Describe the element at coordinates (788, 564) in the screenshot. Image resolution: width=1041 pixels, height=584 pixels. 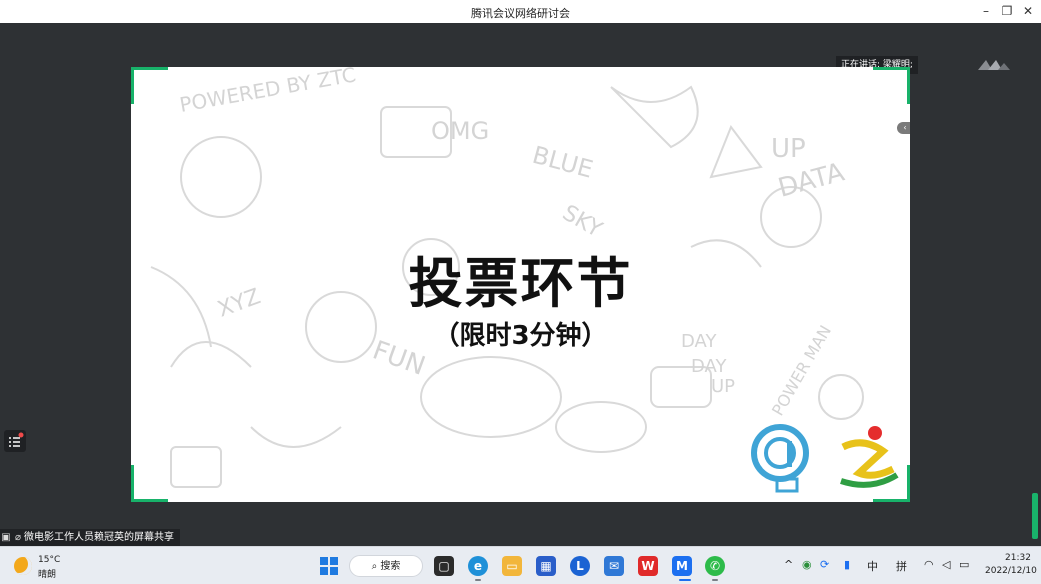
I see `tray-chevron-up-icon: ^` at that location.